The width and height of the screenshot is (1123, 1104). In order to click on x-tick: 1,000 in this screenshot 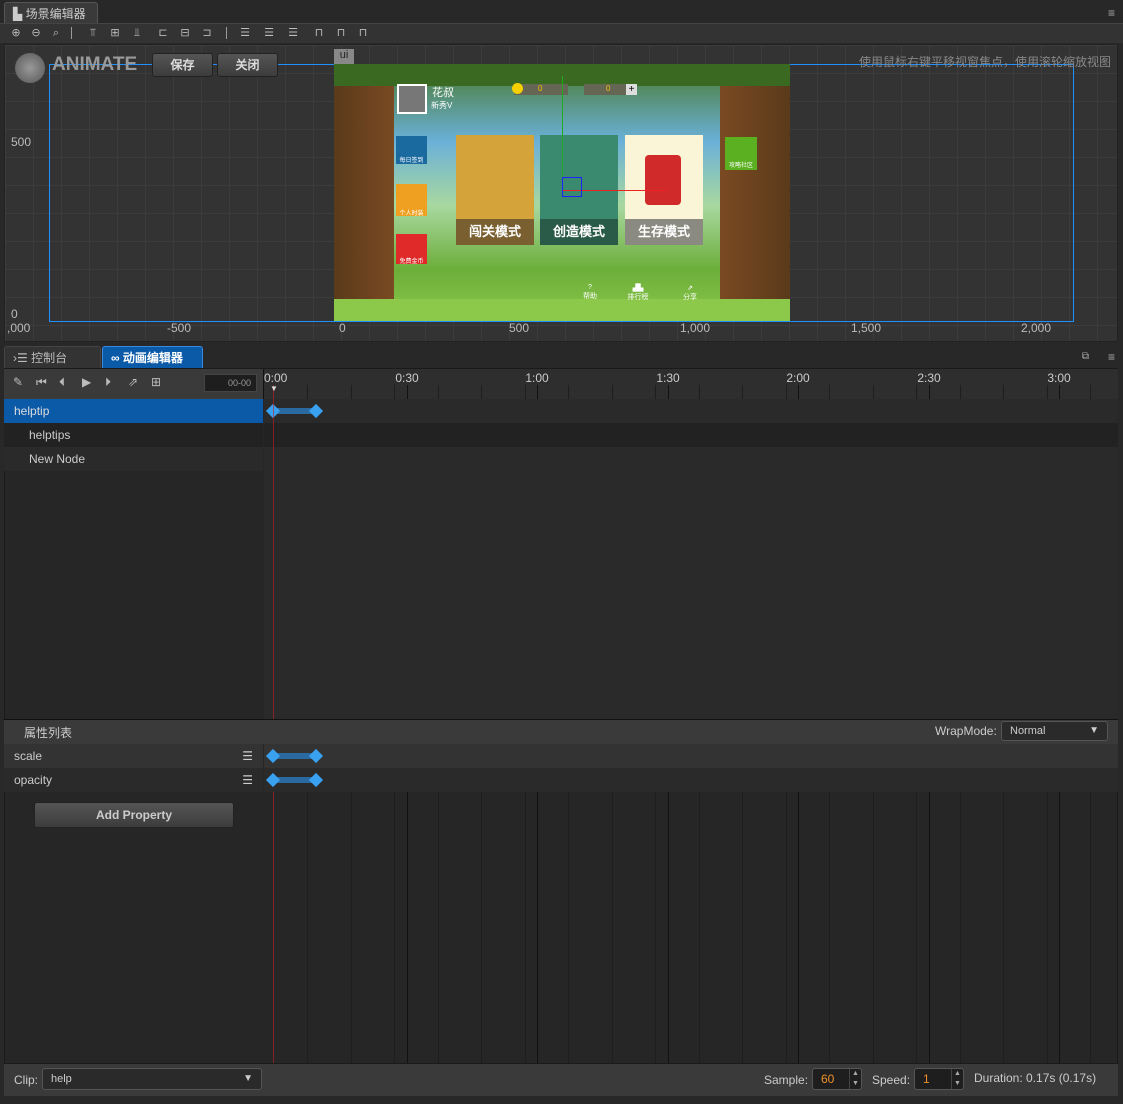, I will do `click(695, 328)`.